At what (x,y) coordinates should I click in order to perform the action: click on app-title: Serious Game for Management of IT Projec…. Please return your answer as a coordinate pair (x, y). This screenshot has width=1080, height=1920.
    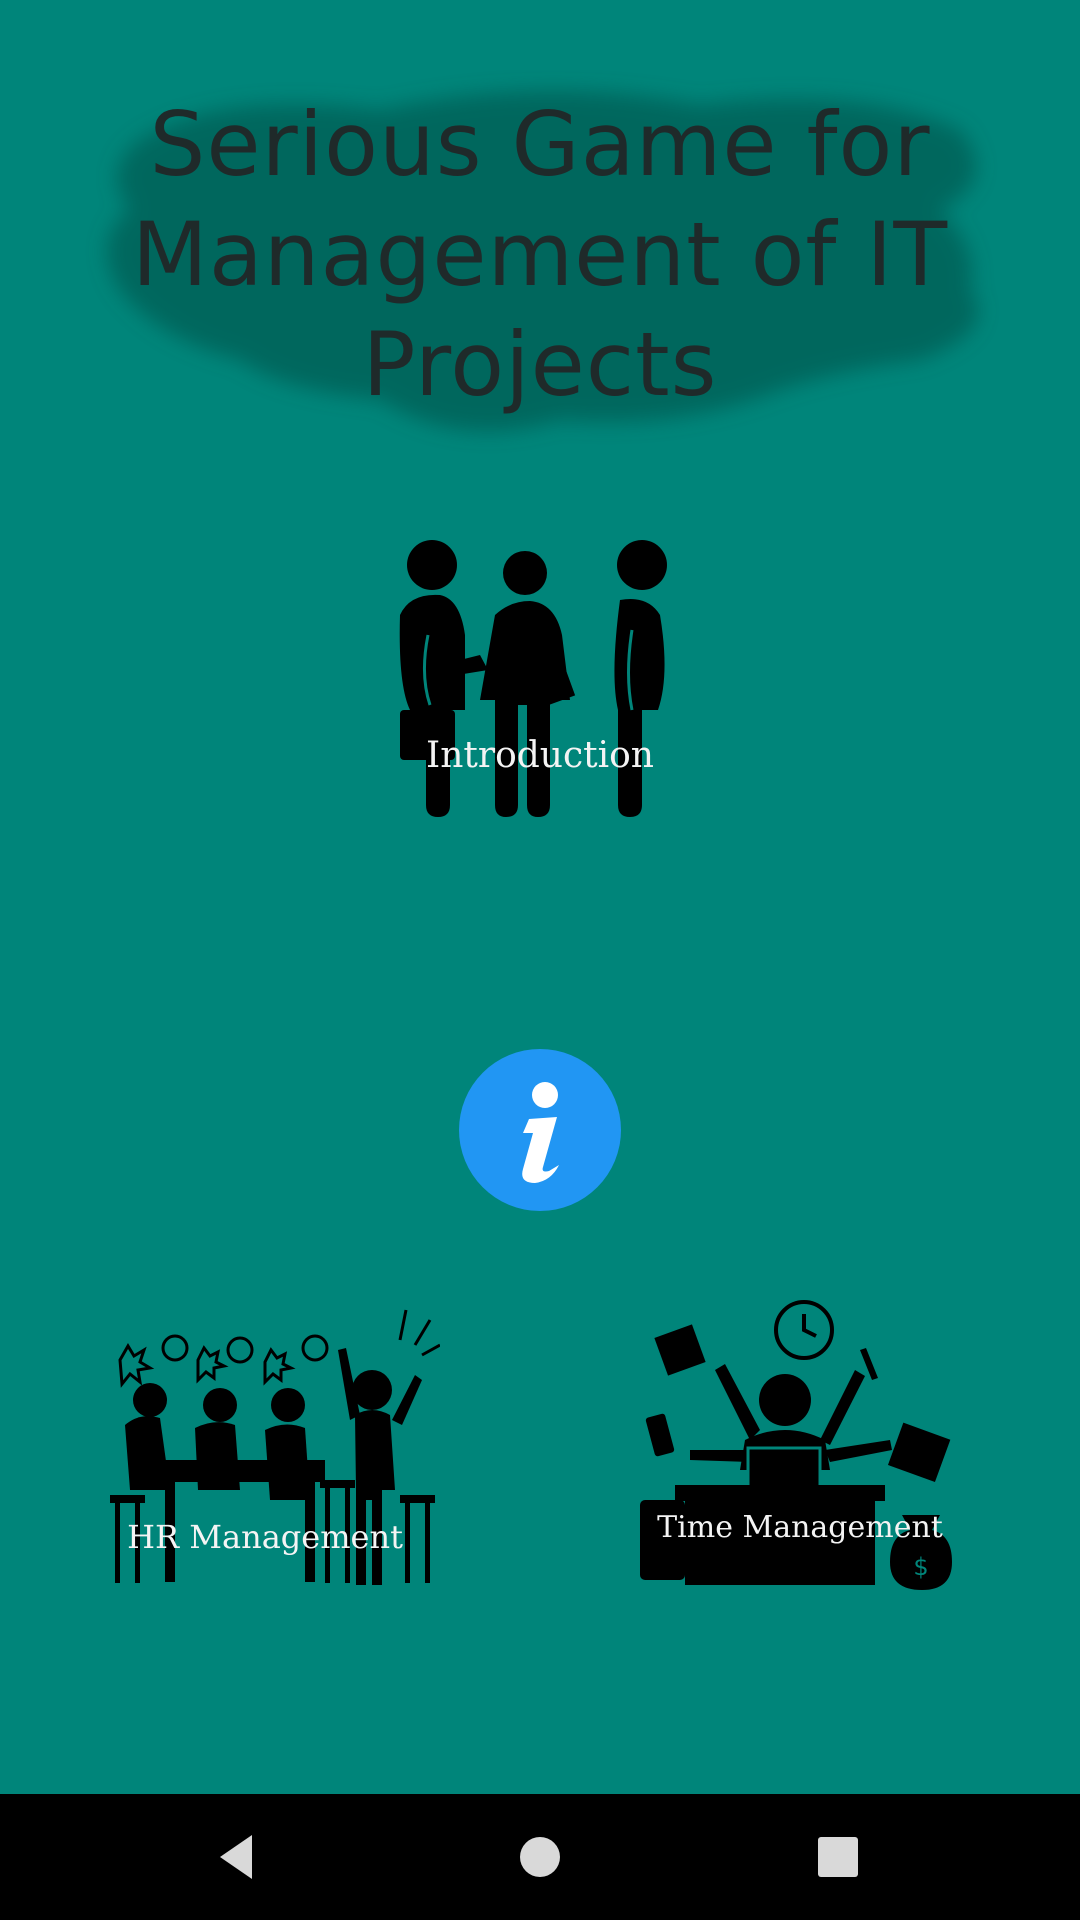
    Looking at the image, I should click on (540, 254).